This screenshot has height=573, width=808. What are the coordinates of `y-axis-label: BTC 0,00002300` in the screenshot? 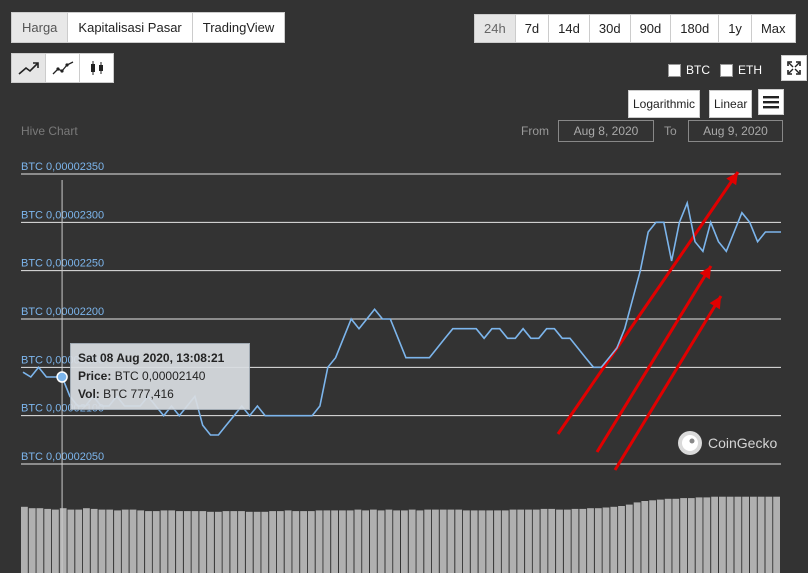 It's located at (62, 215).